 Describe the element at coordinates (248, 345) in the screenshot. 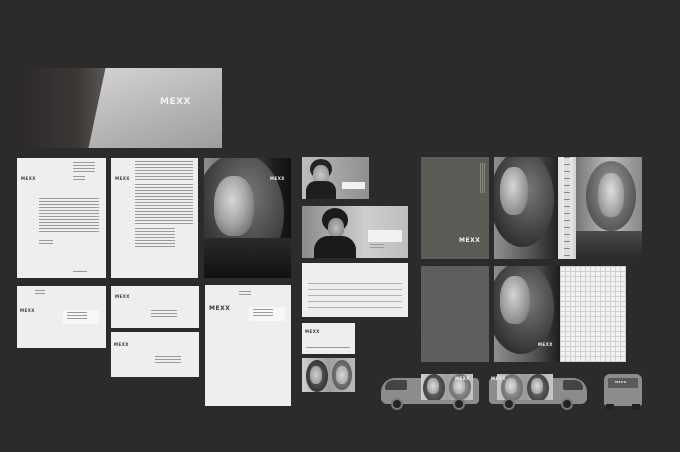

I see `envelope-large: MEXX` at that location.